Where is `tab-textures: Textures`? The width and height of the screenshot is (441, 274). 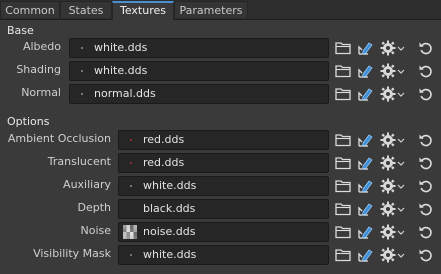
tab-textures: Textures is located at coordinates (143, 10).